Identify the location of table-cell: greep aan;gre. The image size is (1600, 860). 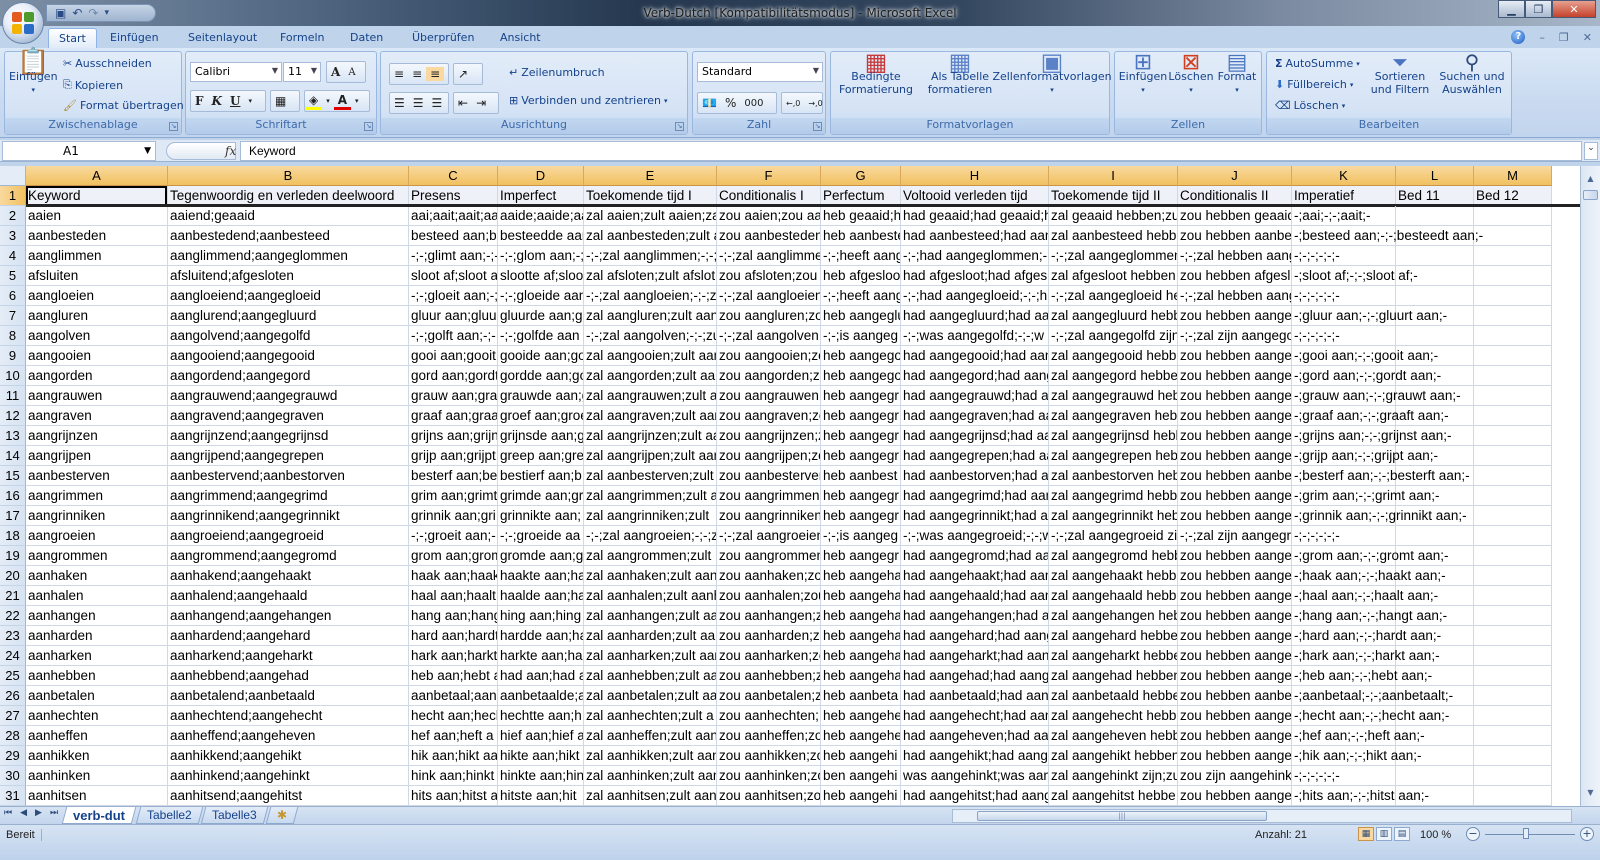
(541, 456).